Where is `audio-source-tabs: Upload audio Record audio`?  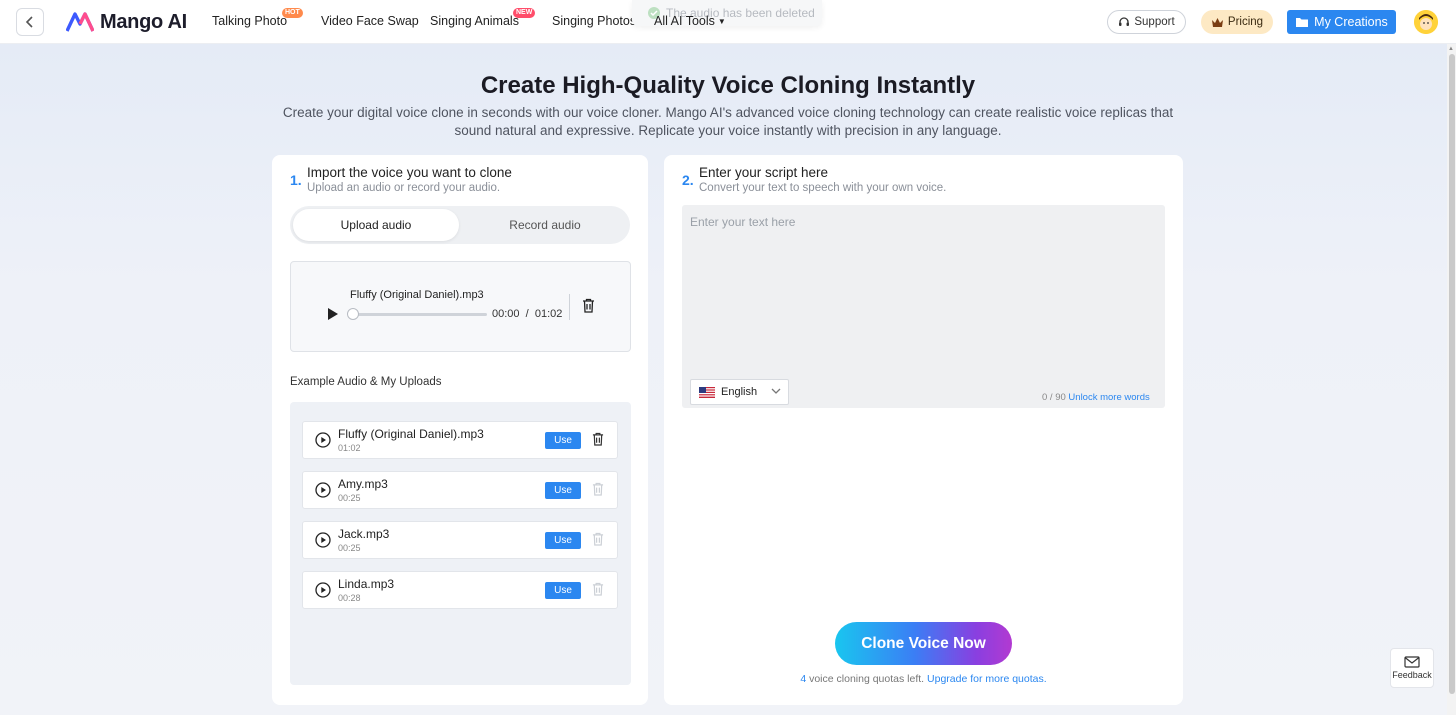
audio-source-tabs: Upload audio Record audio is located at coordinates (460, 225).